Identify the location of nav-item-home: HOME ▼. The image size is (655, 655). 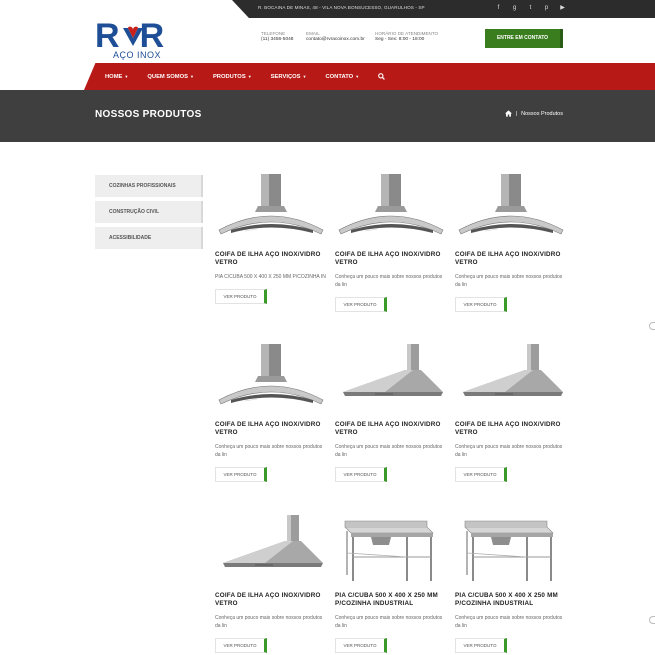
(116, 77).